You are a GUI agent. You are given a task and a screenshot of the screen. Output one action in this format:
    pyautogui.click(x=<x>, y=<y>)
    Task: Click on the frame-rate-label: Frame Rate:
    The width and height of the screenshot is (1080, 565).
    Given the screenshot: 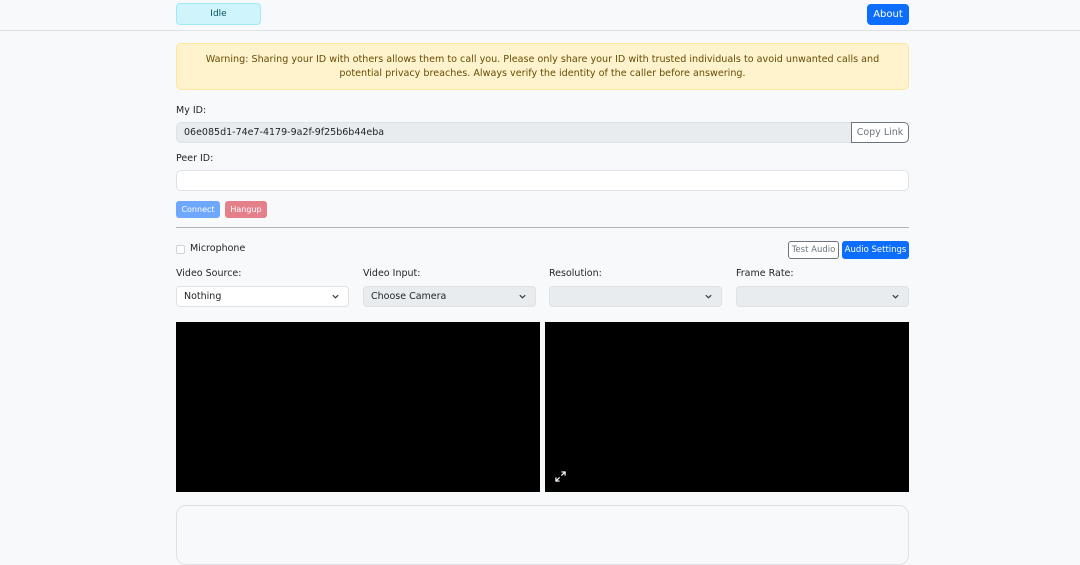 What is the action you would take?
    pyautogui.click(x=765, y=273)
    